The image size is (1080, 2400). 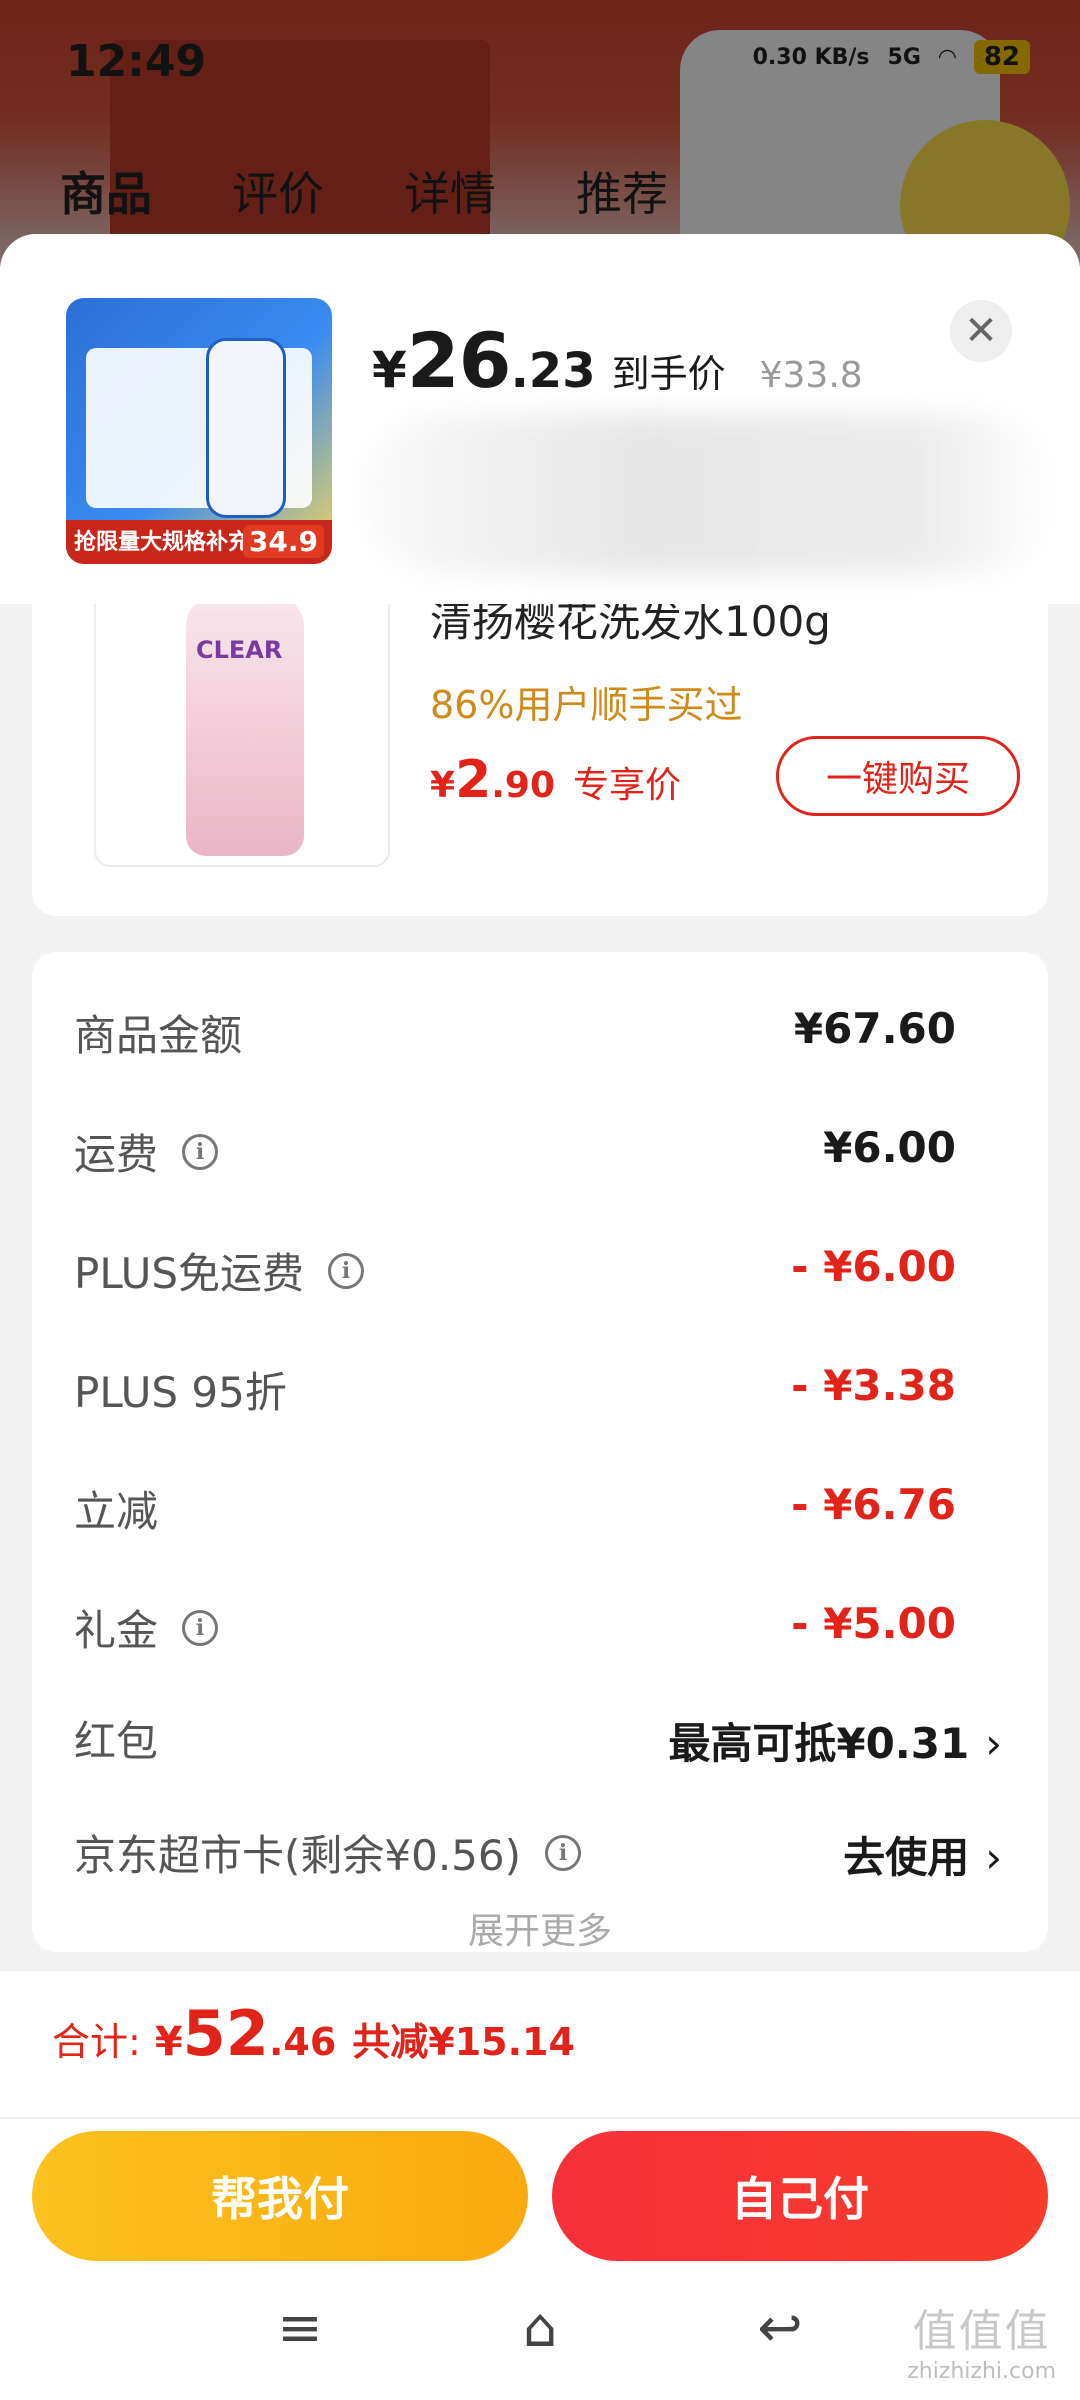 I want to click on fee-row-red-packet: 红包 最高可抵¥0.31 ›, so click(x=540, y=1736).